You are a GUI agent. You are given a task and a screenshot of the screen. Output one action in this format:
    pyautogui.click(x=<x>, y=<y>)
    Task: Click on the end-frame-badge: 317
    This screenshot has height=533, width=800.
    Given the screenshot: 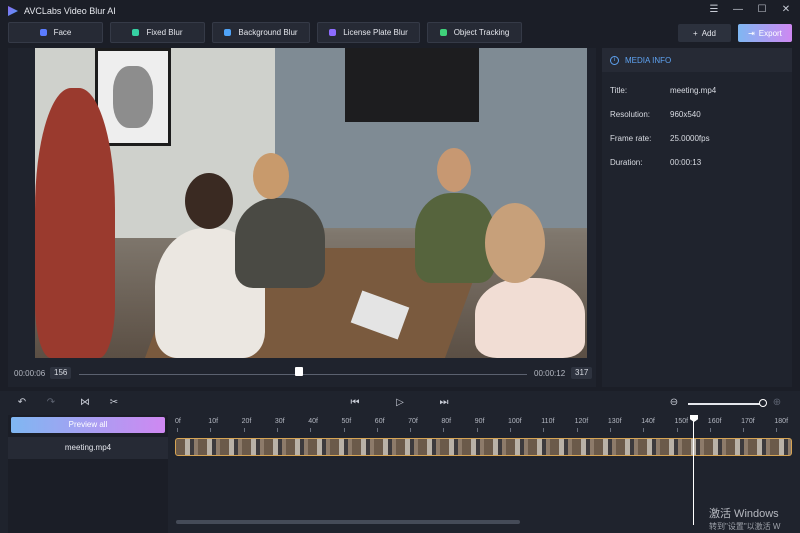 What is the action you would take?
    pyautogui.click(x=582, y=373)
    